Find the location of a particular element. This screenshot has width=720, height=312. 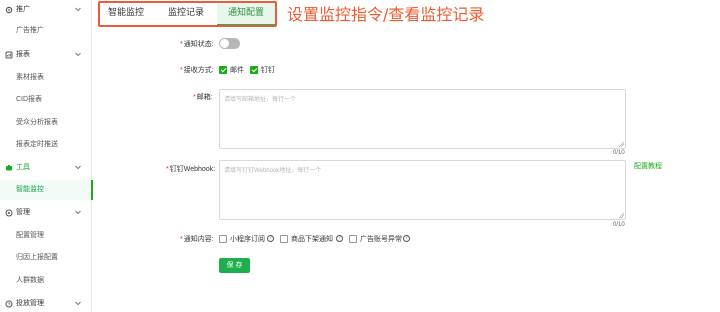

sidebar-item-label: CID报表 is located at coordinates (29, 99).